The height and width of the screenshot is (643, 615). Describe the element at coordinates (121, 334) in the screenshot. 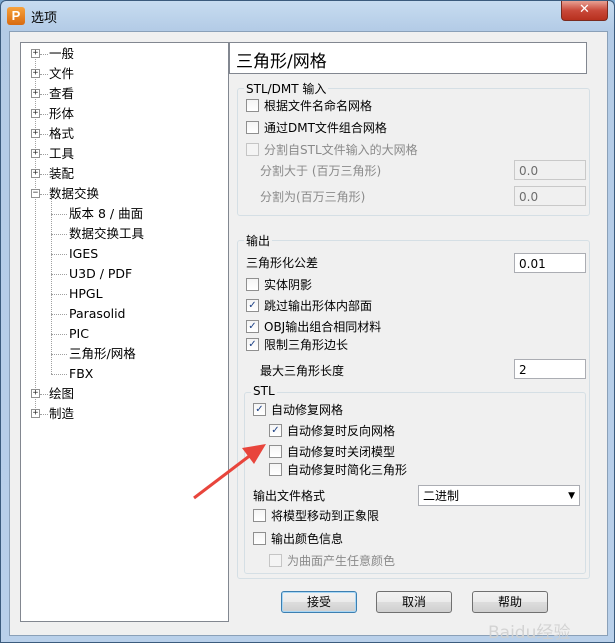

I see `tree-item: PIC` at that location.